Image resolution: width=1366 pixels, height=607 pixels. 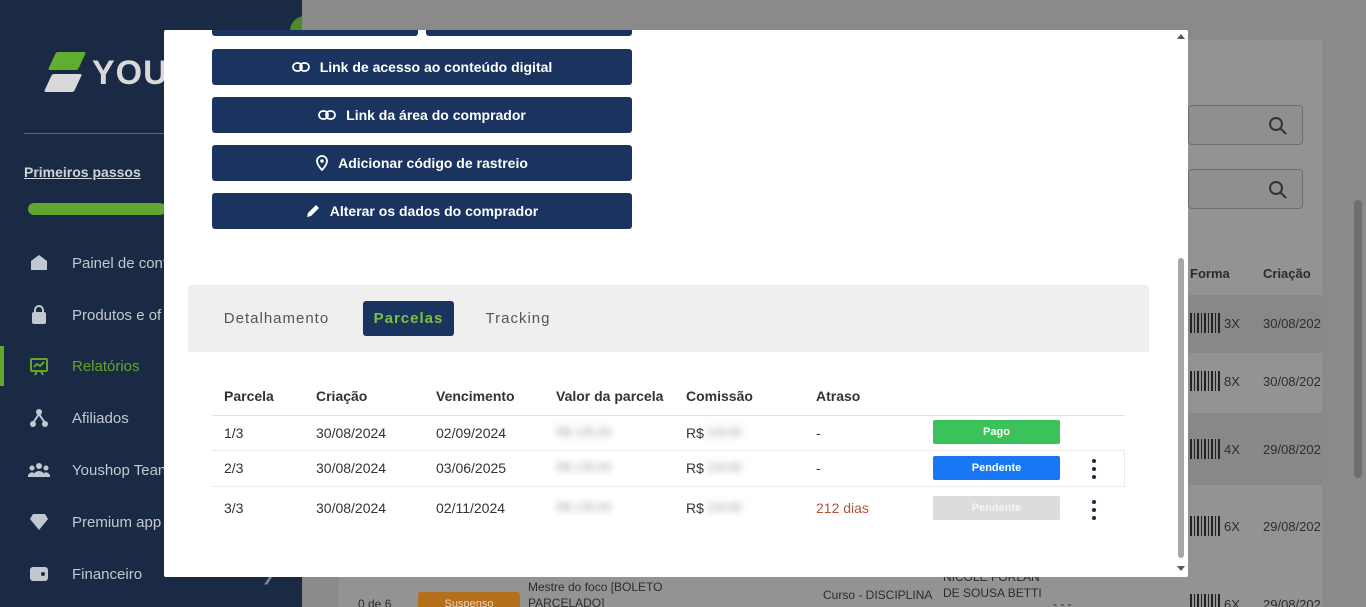 I want to click on background-installments: 8X, so click(x=1232, y=381).